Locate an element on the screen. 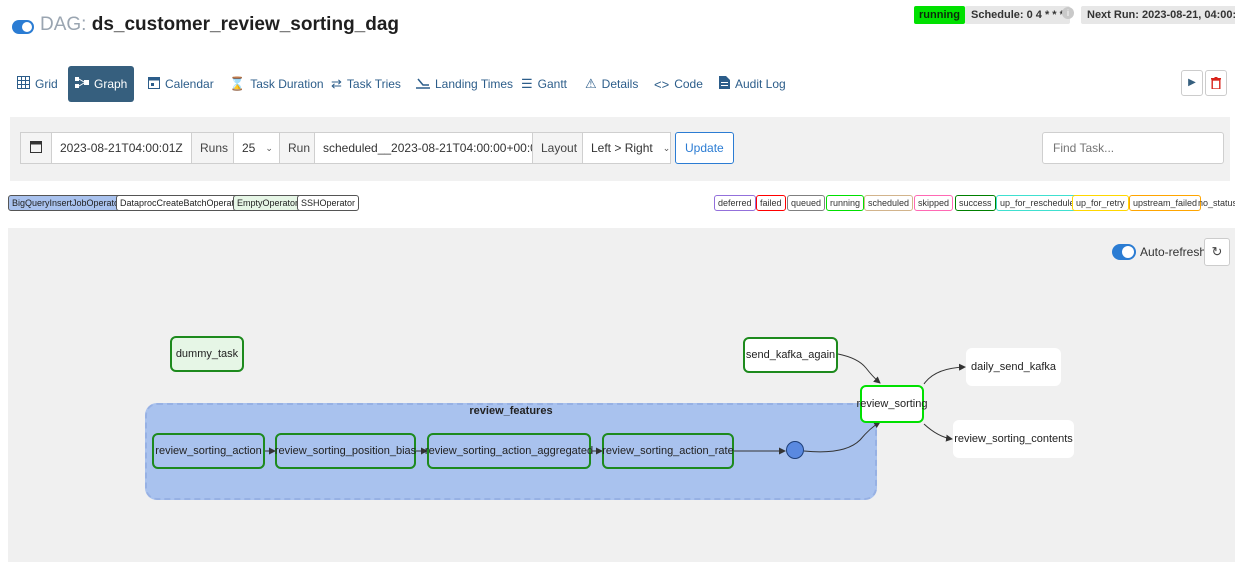 This screenshot has width=1235, height=562. task-node-dummy-task: dummy_task is located at coordinates (207, 354).